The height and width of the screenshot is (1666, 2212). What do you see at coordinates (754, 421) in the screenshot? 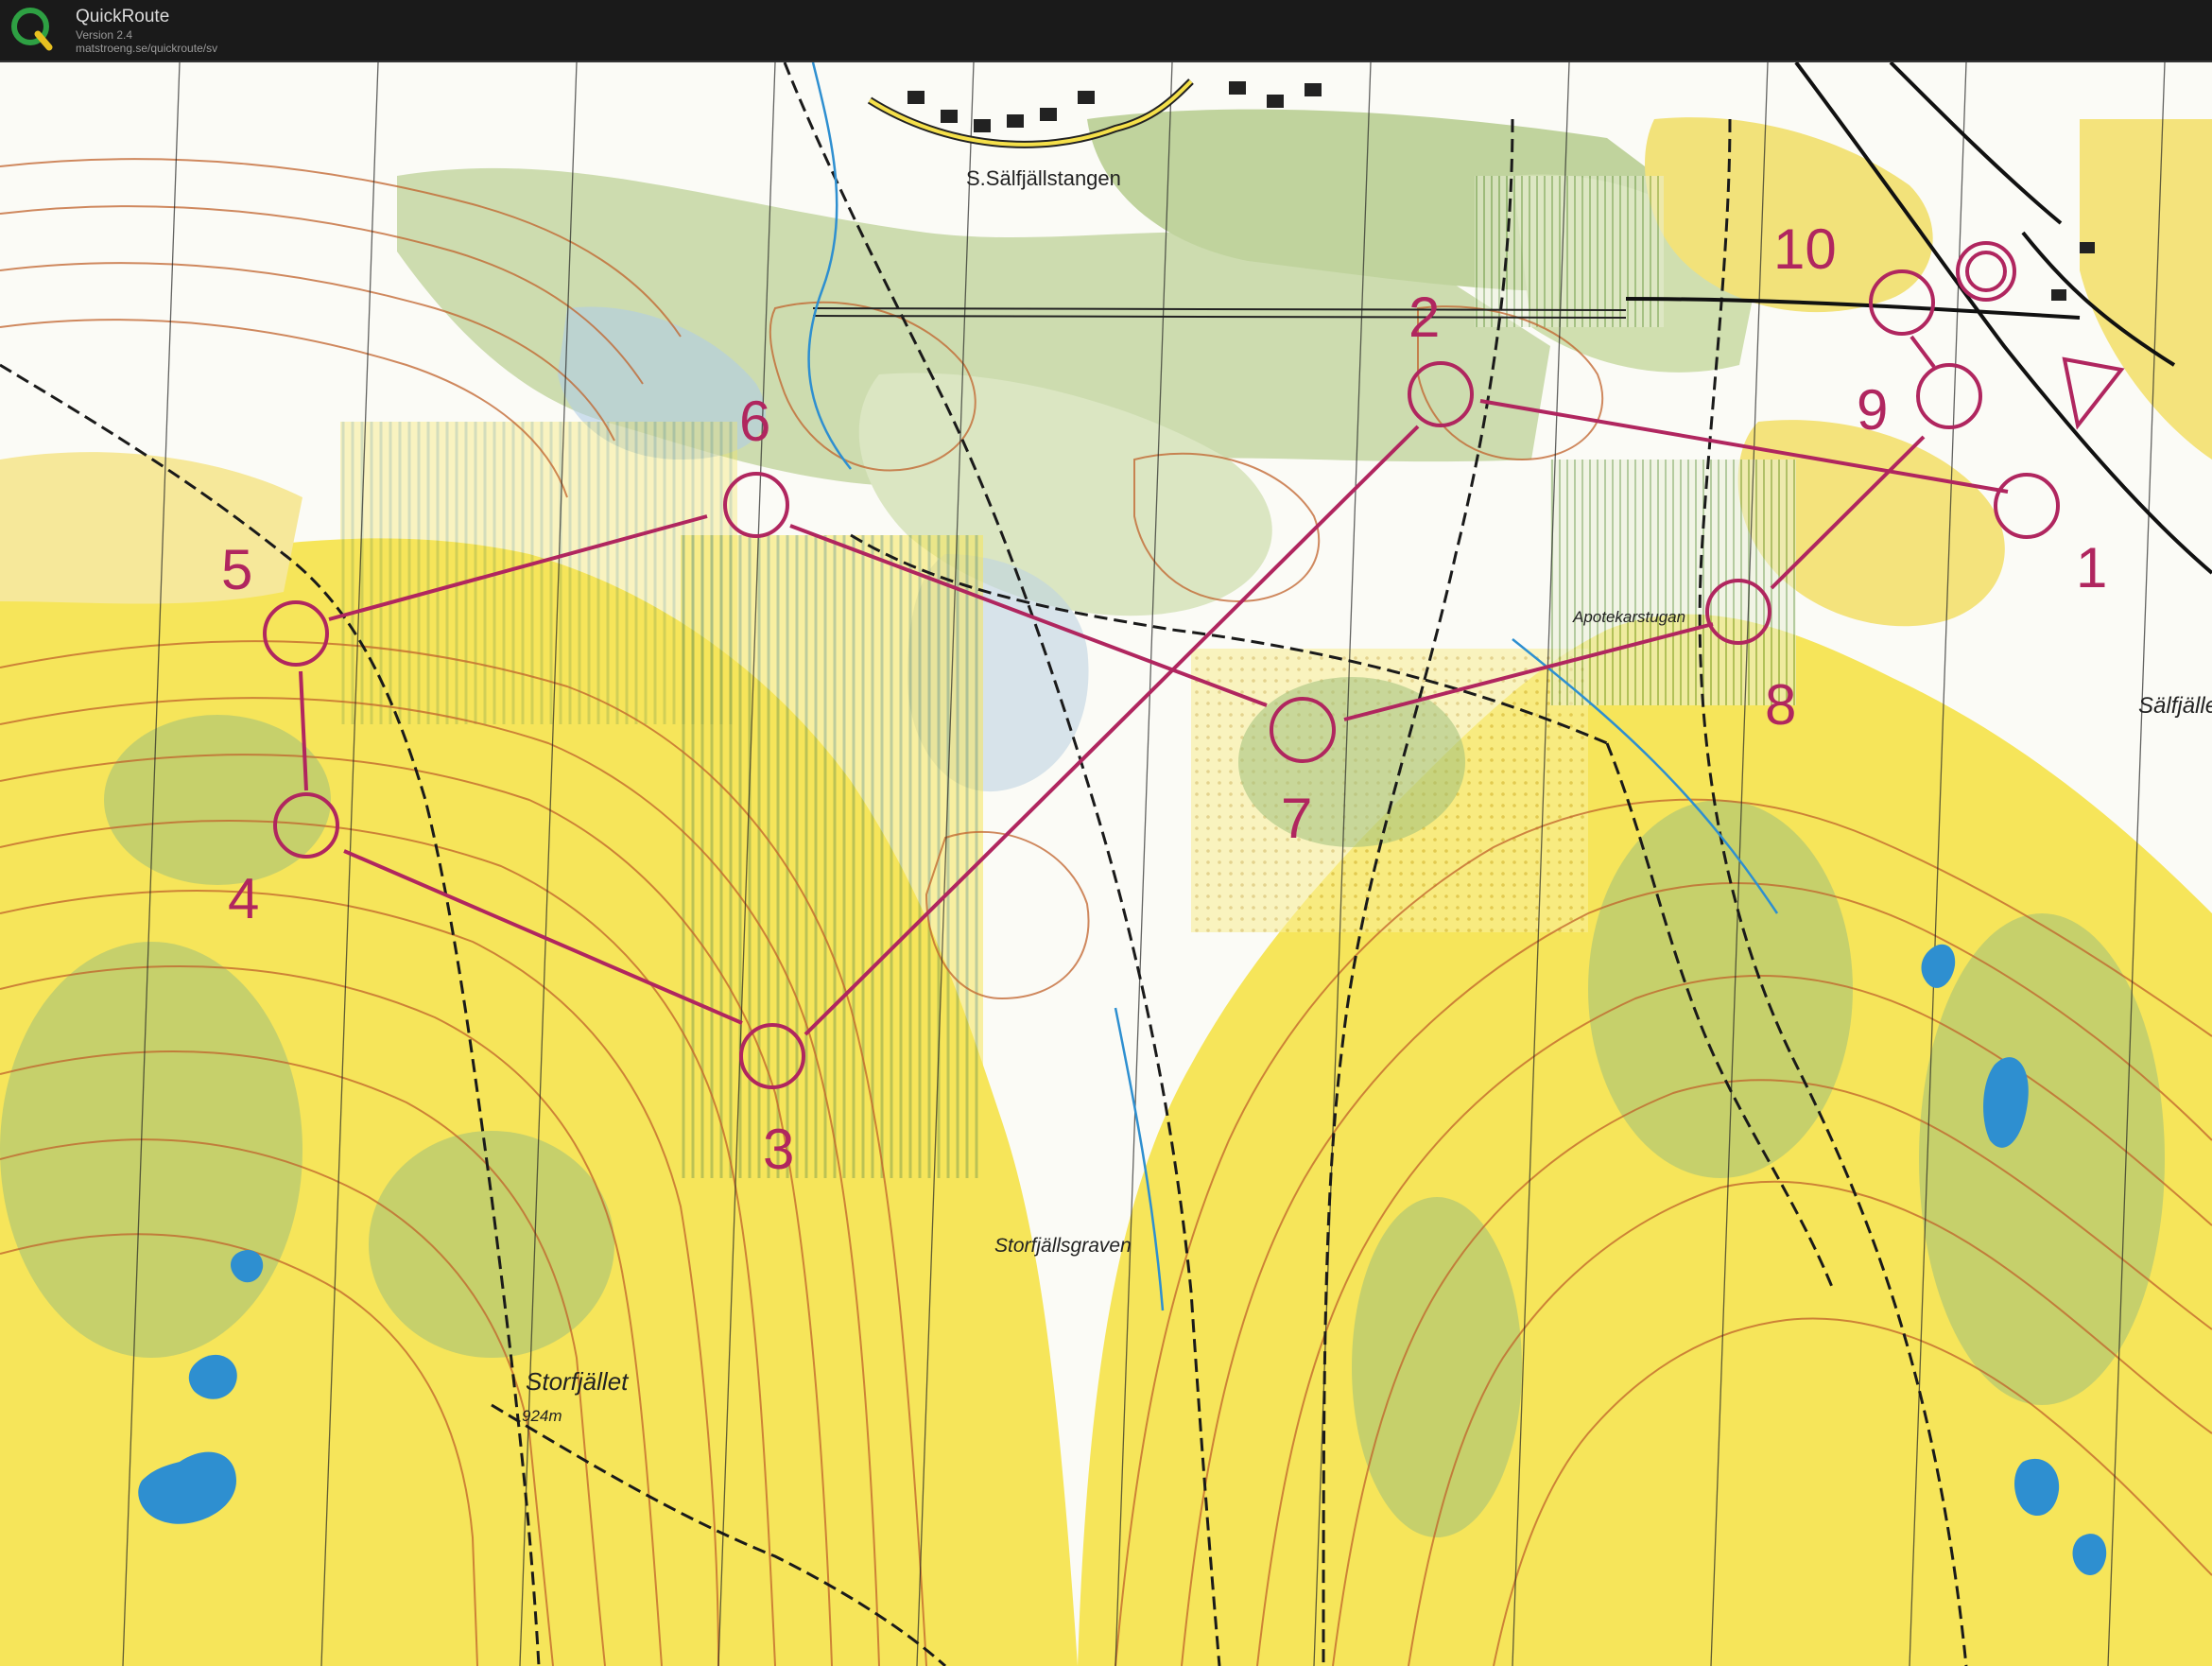
I see `control-6-number: 6` at bounding box center [754, 421].